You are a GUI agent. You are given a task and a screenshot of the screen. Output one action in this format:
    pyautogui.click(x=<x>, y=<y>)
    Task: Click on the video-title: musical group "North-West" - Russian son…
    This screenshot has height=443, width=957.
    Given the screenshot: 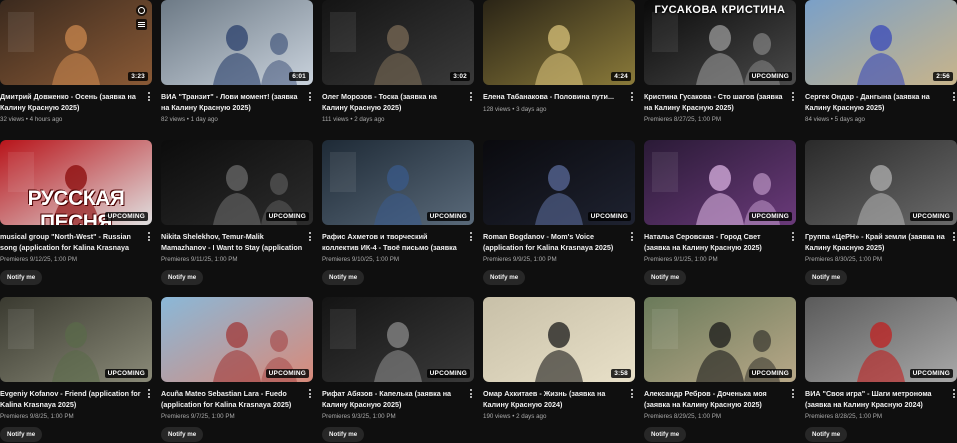 What is the action you would take?
    pyautogui.click(x=71, y=242)
    